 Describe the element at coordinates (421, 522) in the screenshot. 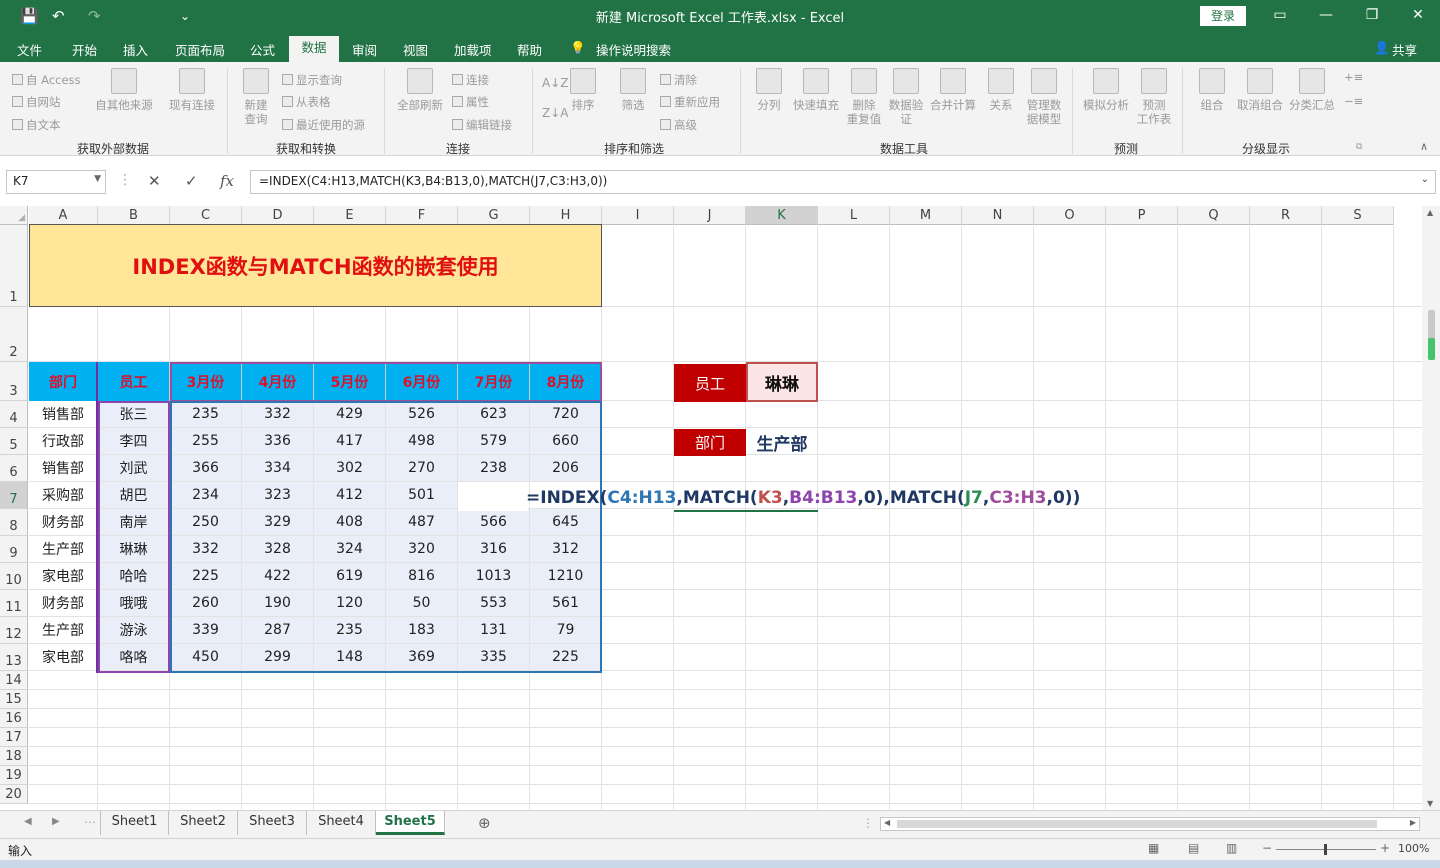

I see `table-cell: 487` at that location.